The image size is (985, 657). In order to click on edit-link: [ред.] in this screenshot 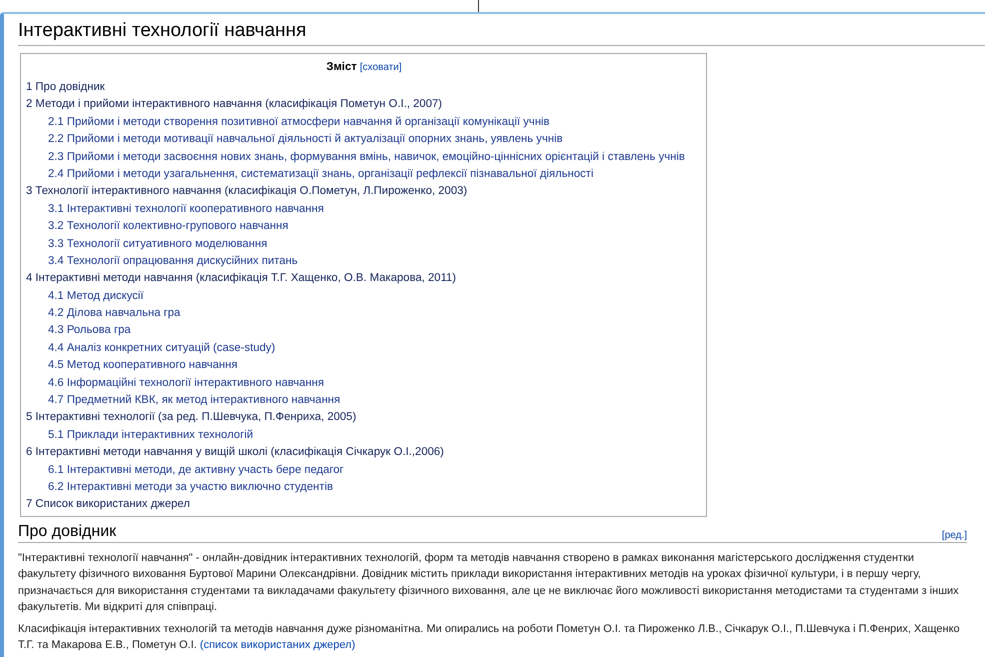, I will do `click(954, 535)`.